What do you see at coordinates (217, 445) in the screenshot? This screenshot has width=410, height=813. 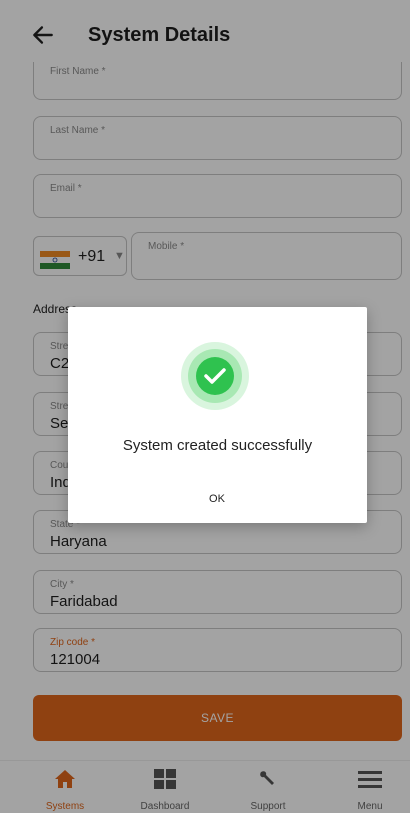 I see `dialog-message: System created successfully` at bounding box center [217, 445].